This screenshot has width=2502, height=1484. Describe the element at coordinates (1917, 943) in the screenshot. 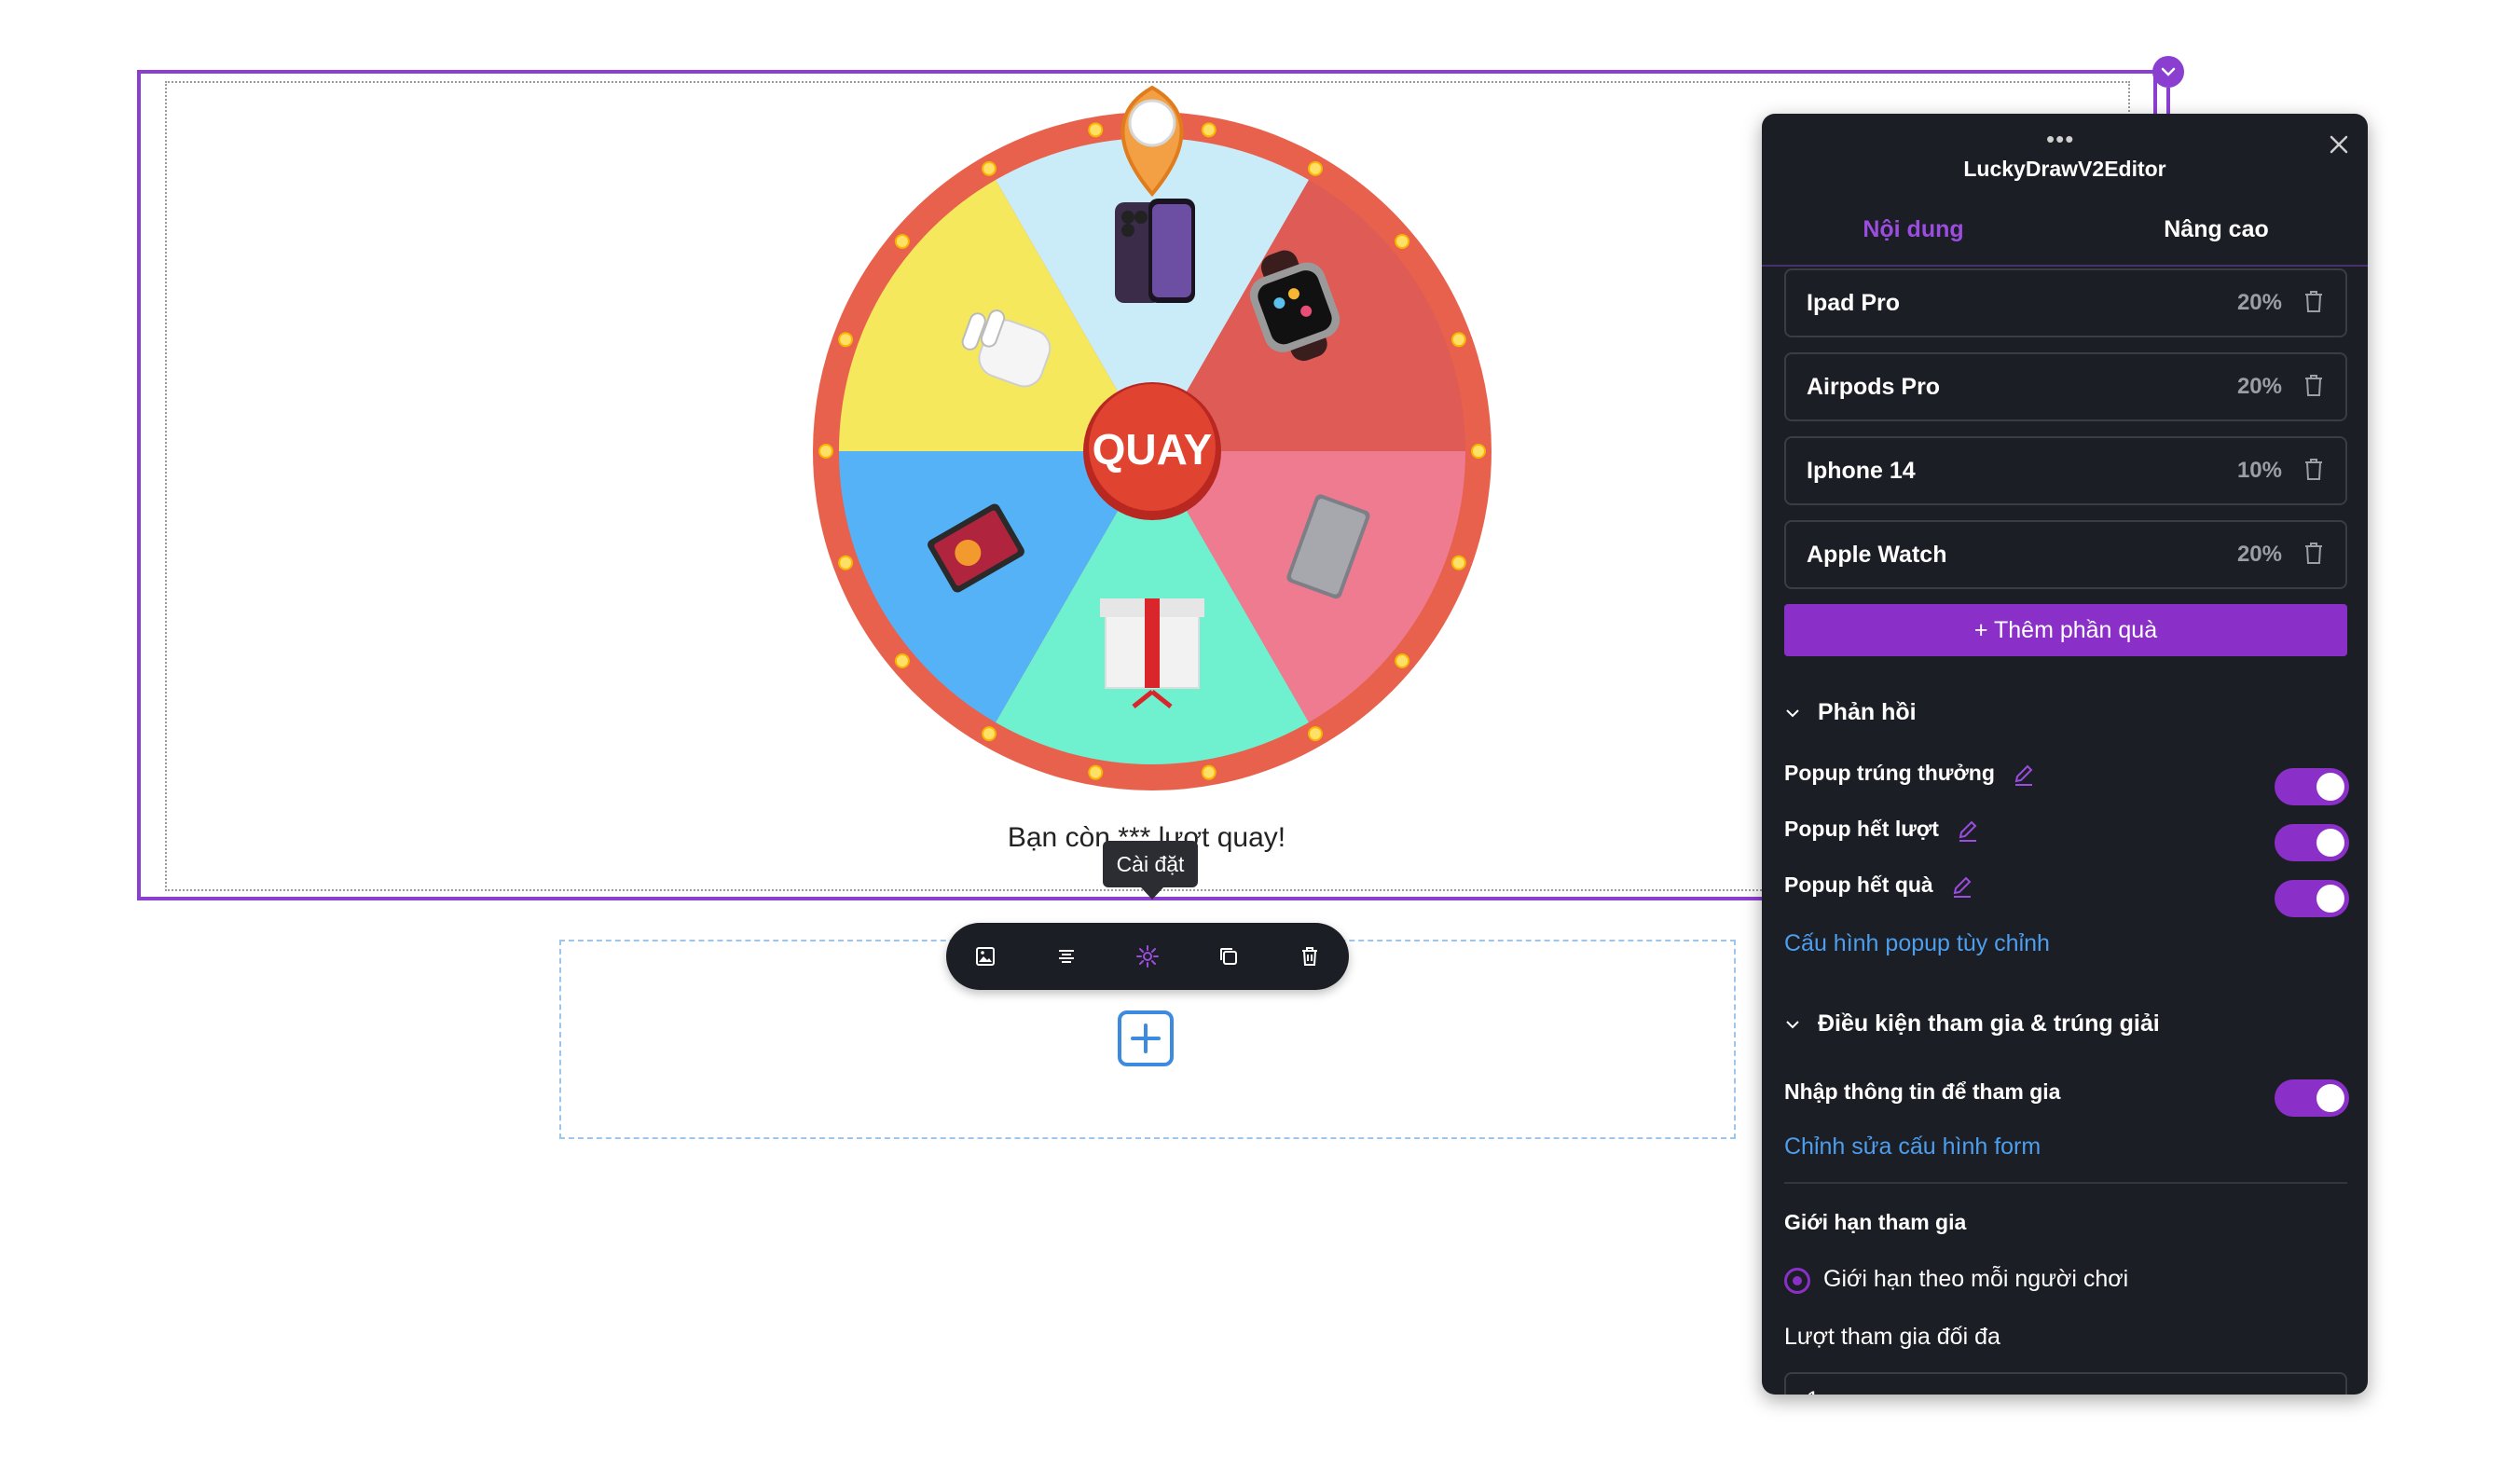

I see `custom-popup-config-link: Cấu hình popup tùy chỉnh` at that location.